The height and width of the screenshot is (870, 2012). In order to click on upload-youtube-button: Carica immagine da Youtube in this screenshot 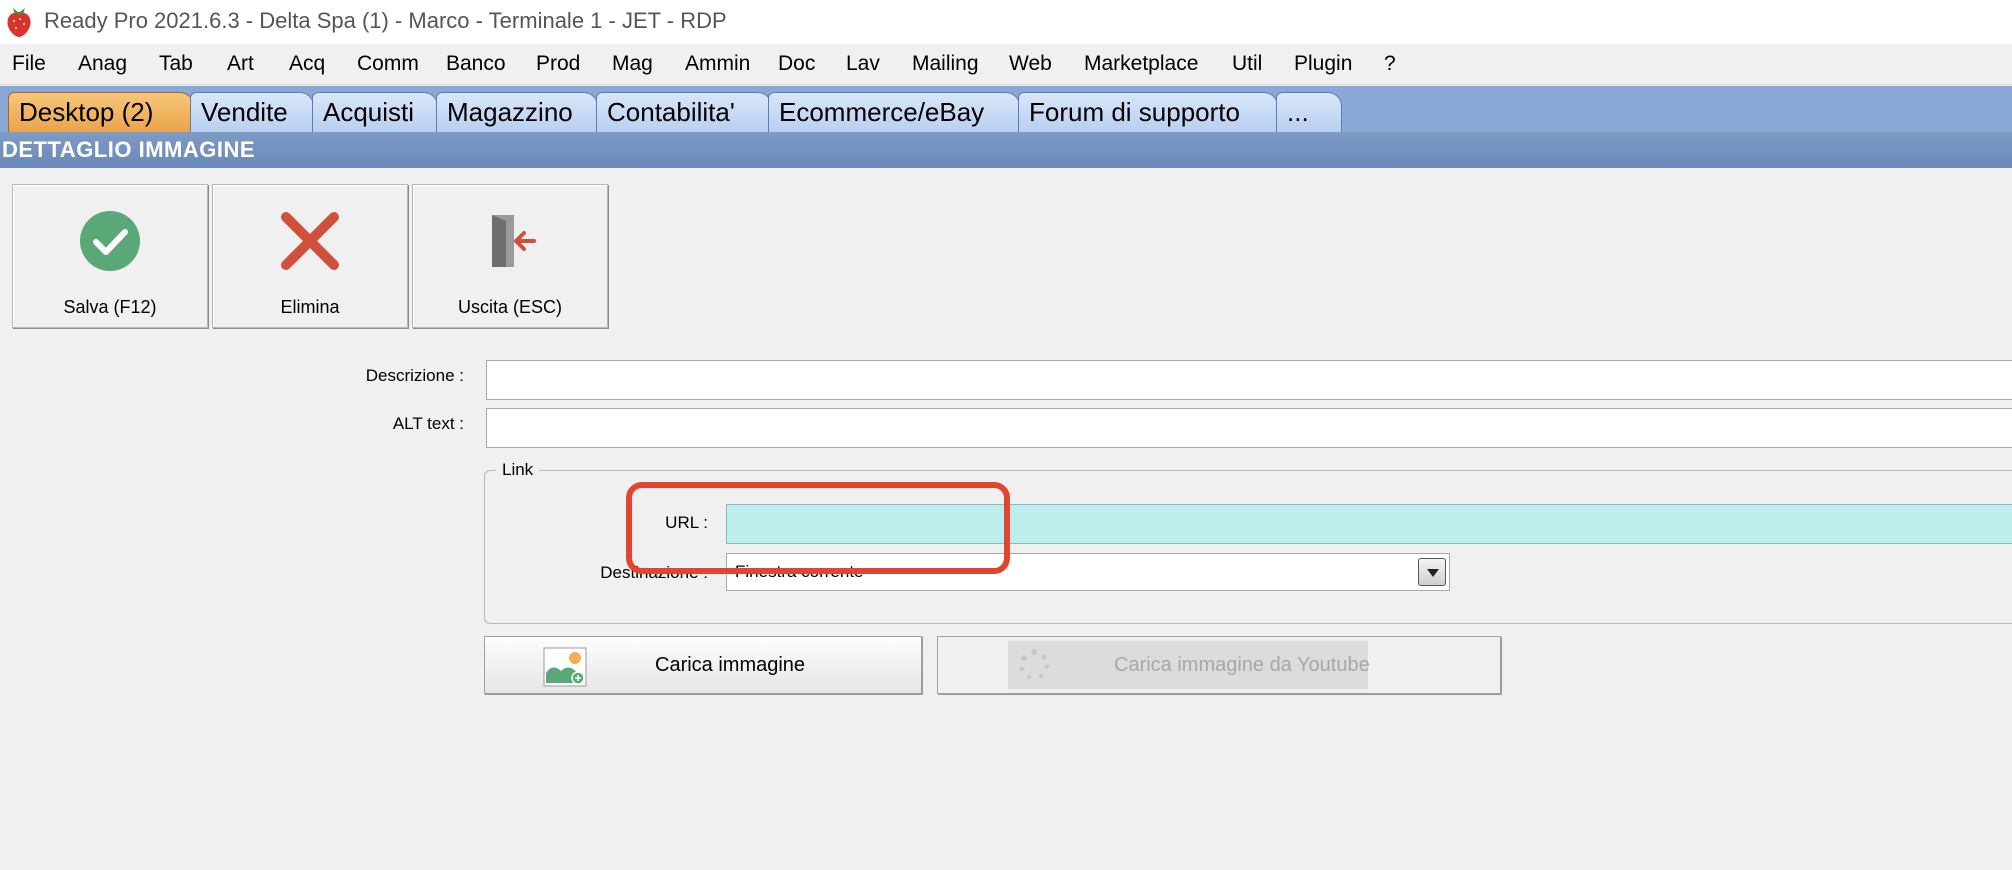, I will do `click(1219, 665)`.